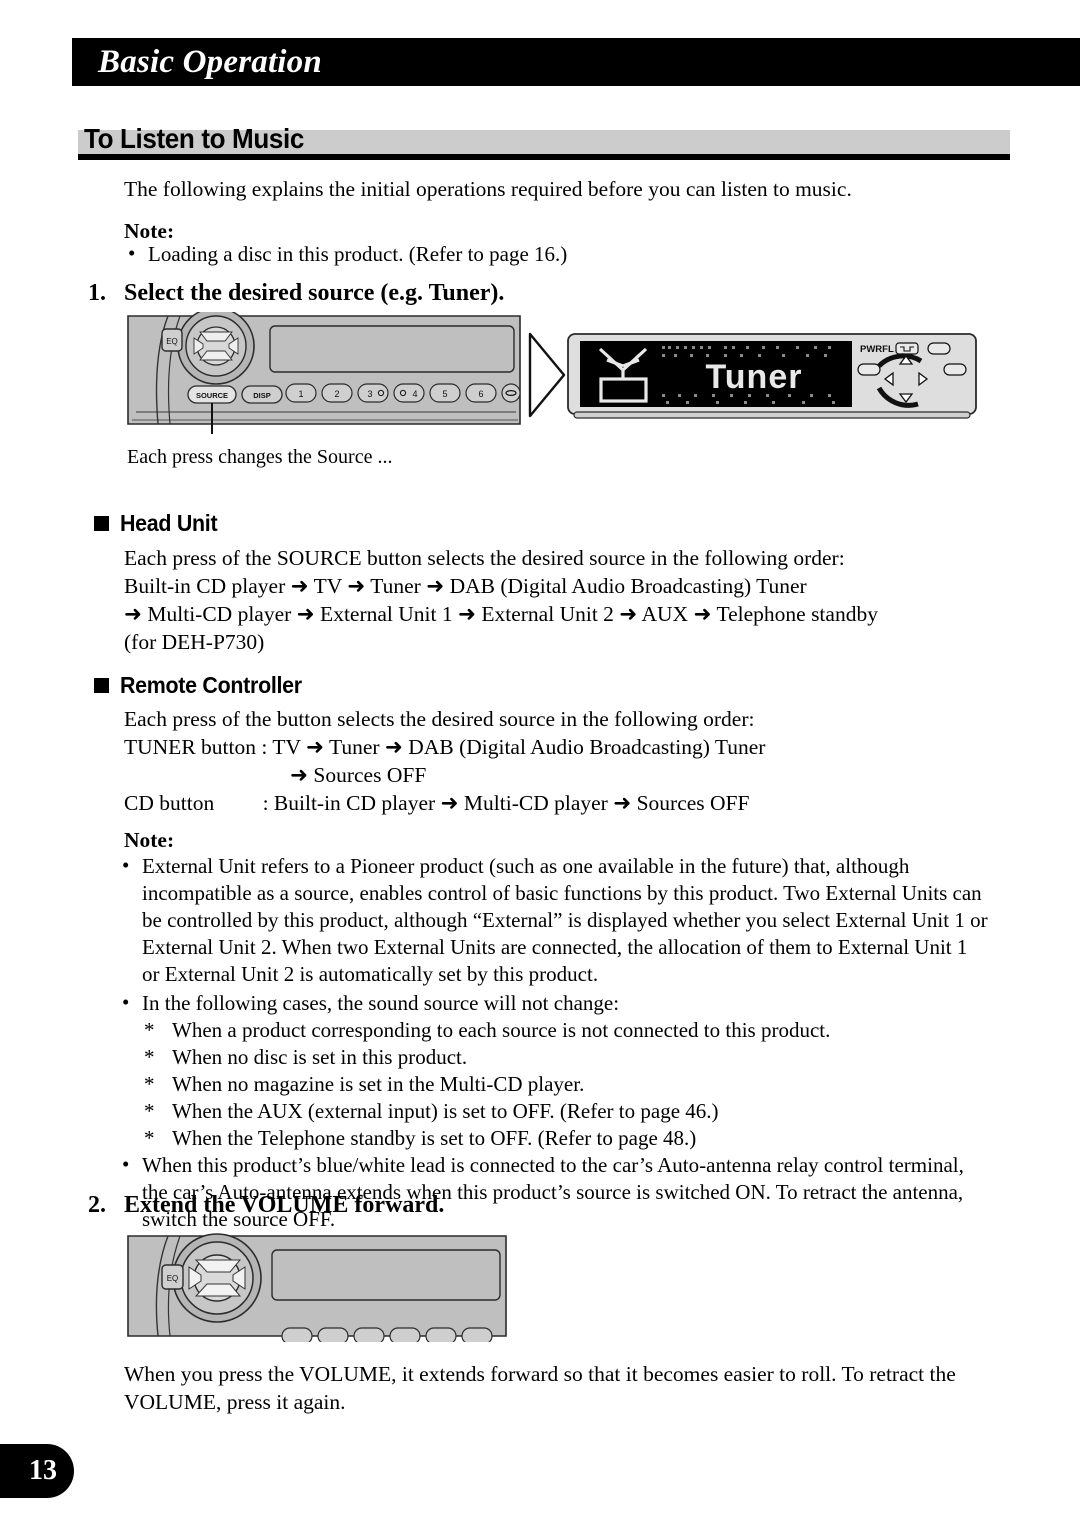  Describe the element at coordinates (97, 1205) in the screenshot. I see `step-2-number: 2.` at that location.